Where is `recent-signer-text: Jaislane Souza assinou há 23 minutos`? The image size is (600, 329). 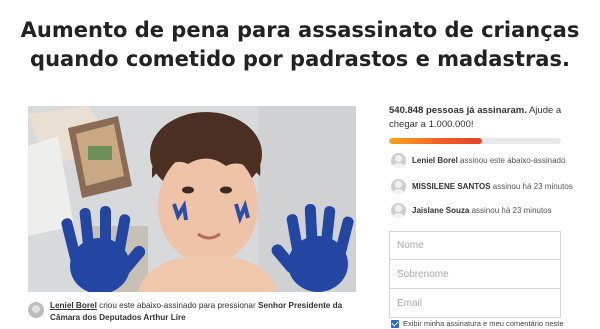 recent-signer-text: Jaislane Souza assinou há 23 minutos is located at coordinates (482, 211).